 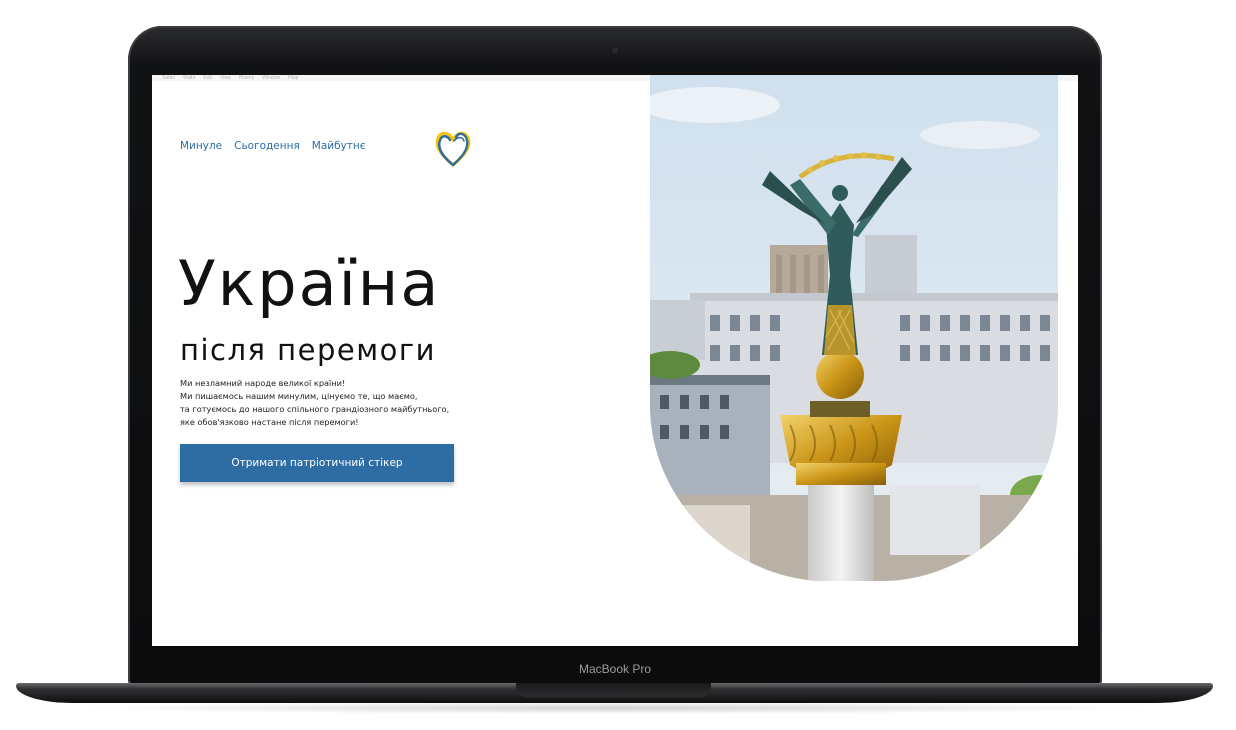 I want to click on menubar-item: History, so click(x=247, y=78).